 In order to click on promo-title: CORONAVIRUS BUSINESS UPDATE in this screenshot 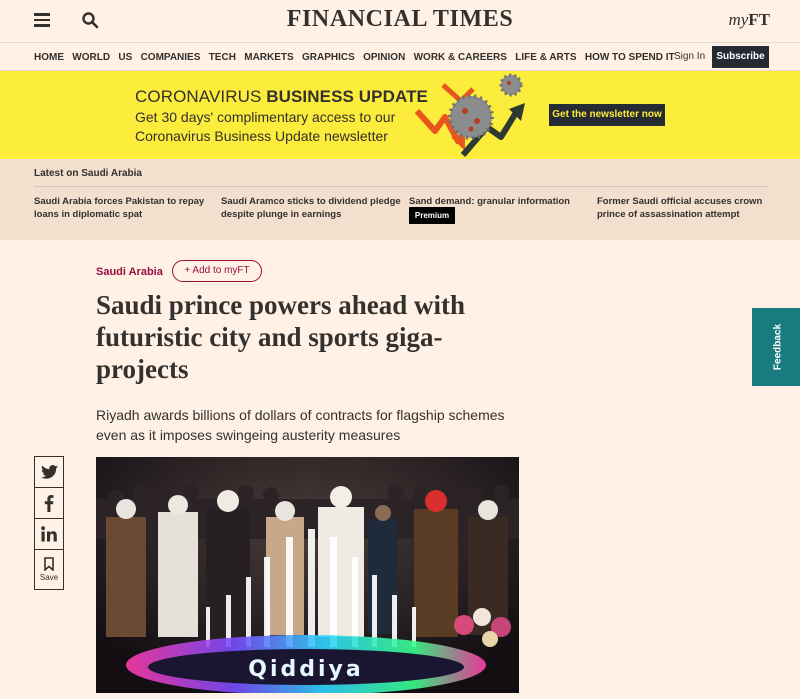, I will do `click(281, 97)`.